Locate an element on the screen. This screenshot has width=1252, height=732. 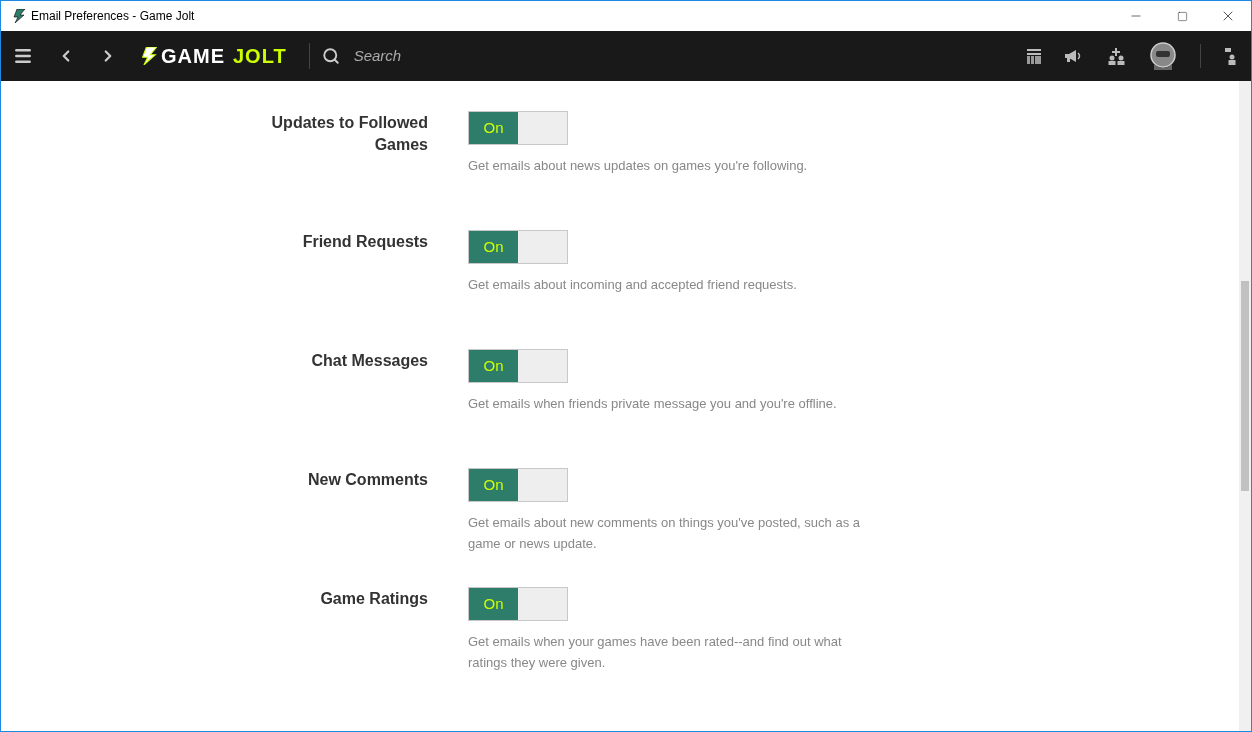
add-friend-icon is located at coordinates (1116, 56).